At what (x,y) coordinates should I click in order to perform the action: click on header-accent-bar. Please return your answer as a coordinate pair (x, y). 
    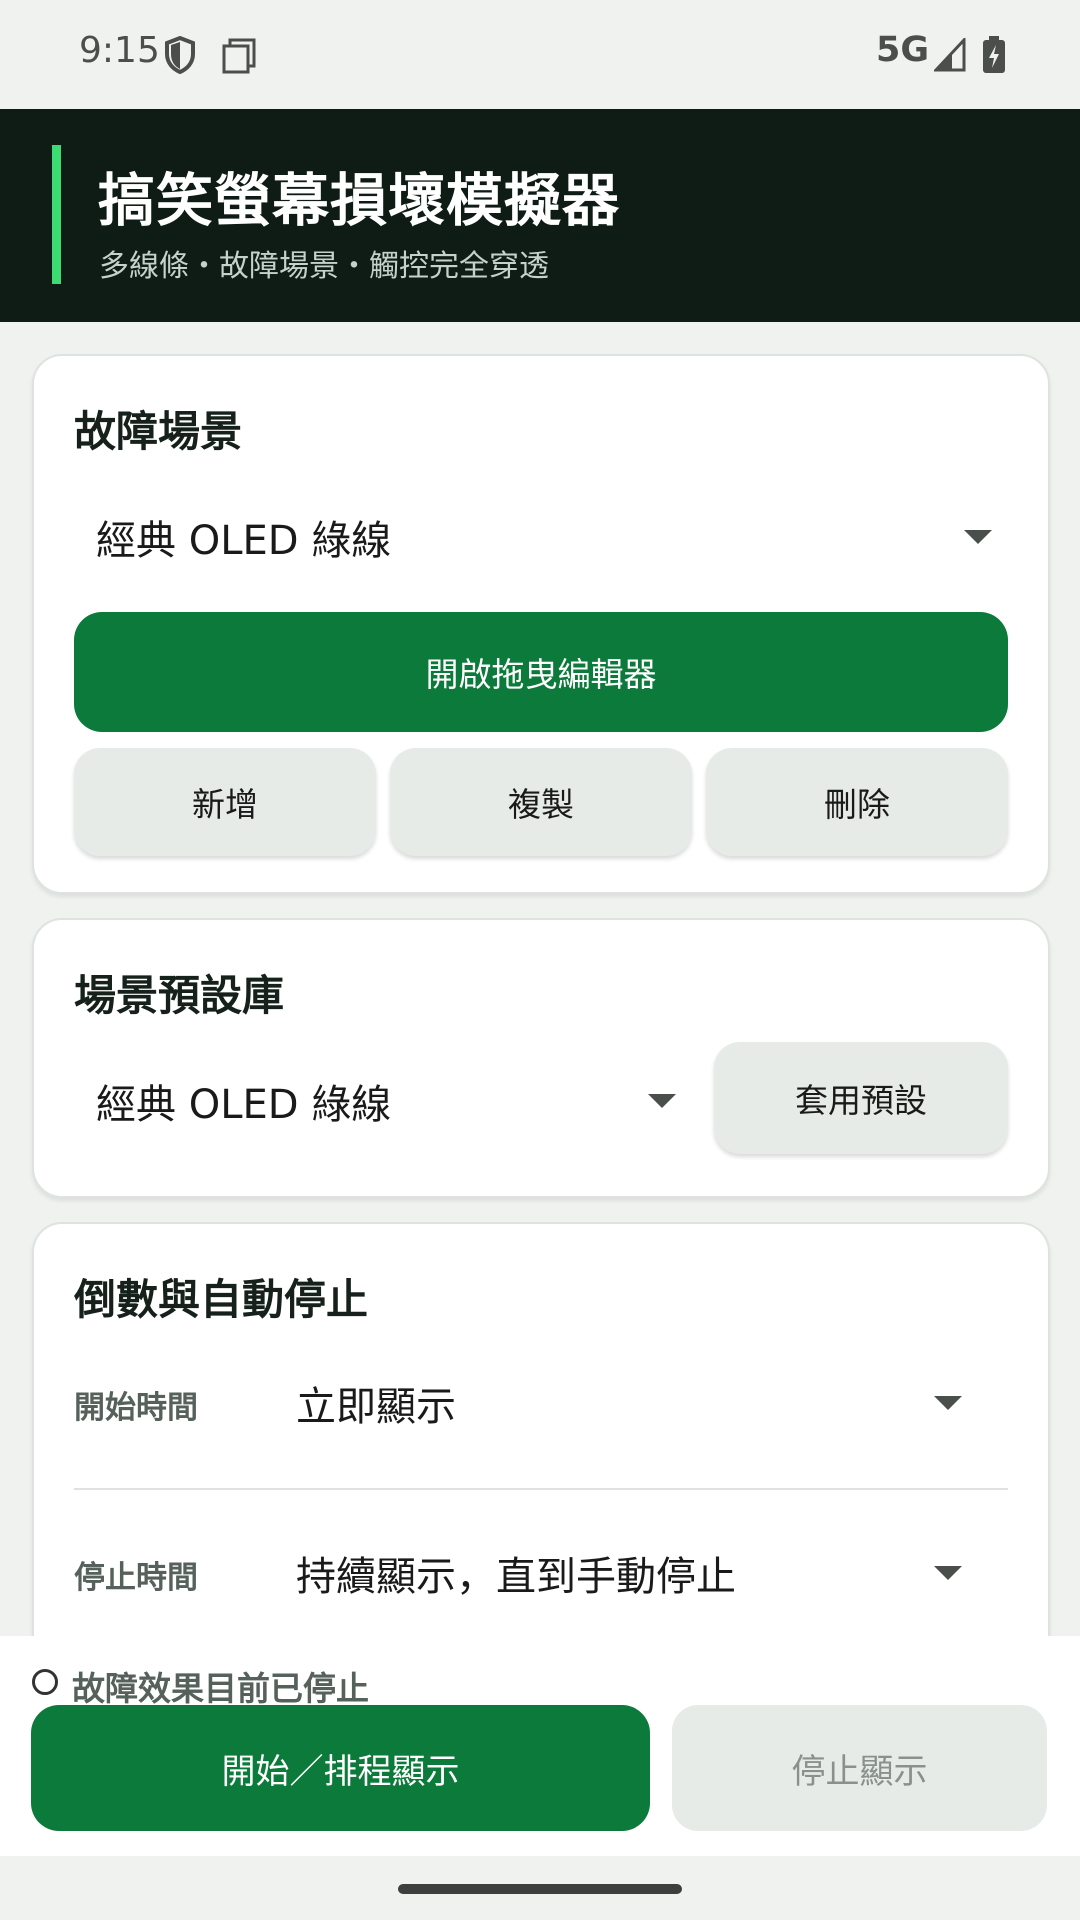
    Looking at the image, I should click on (56, 214).